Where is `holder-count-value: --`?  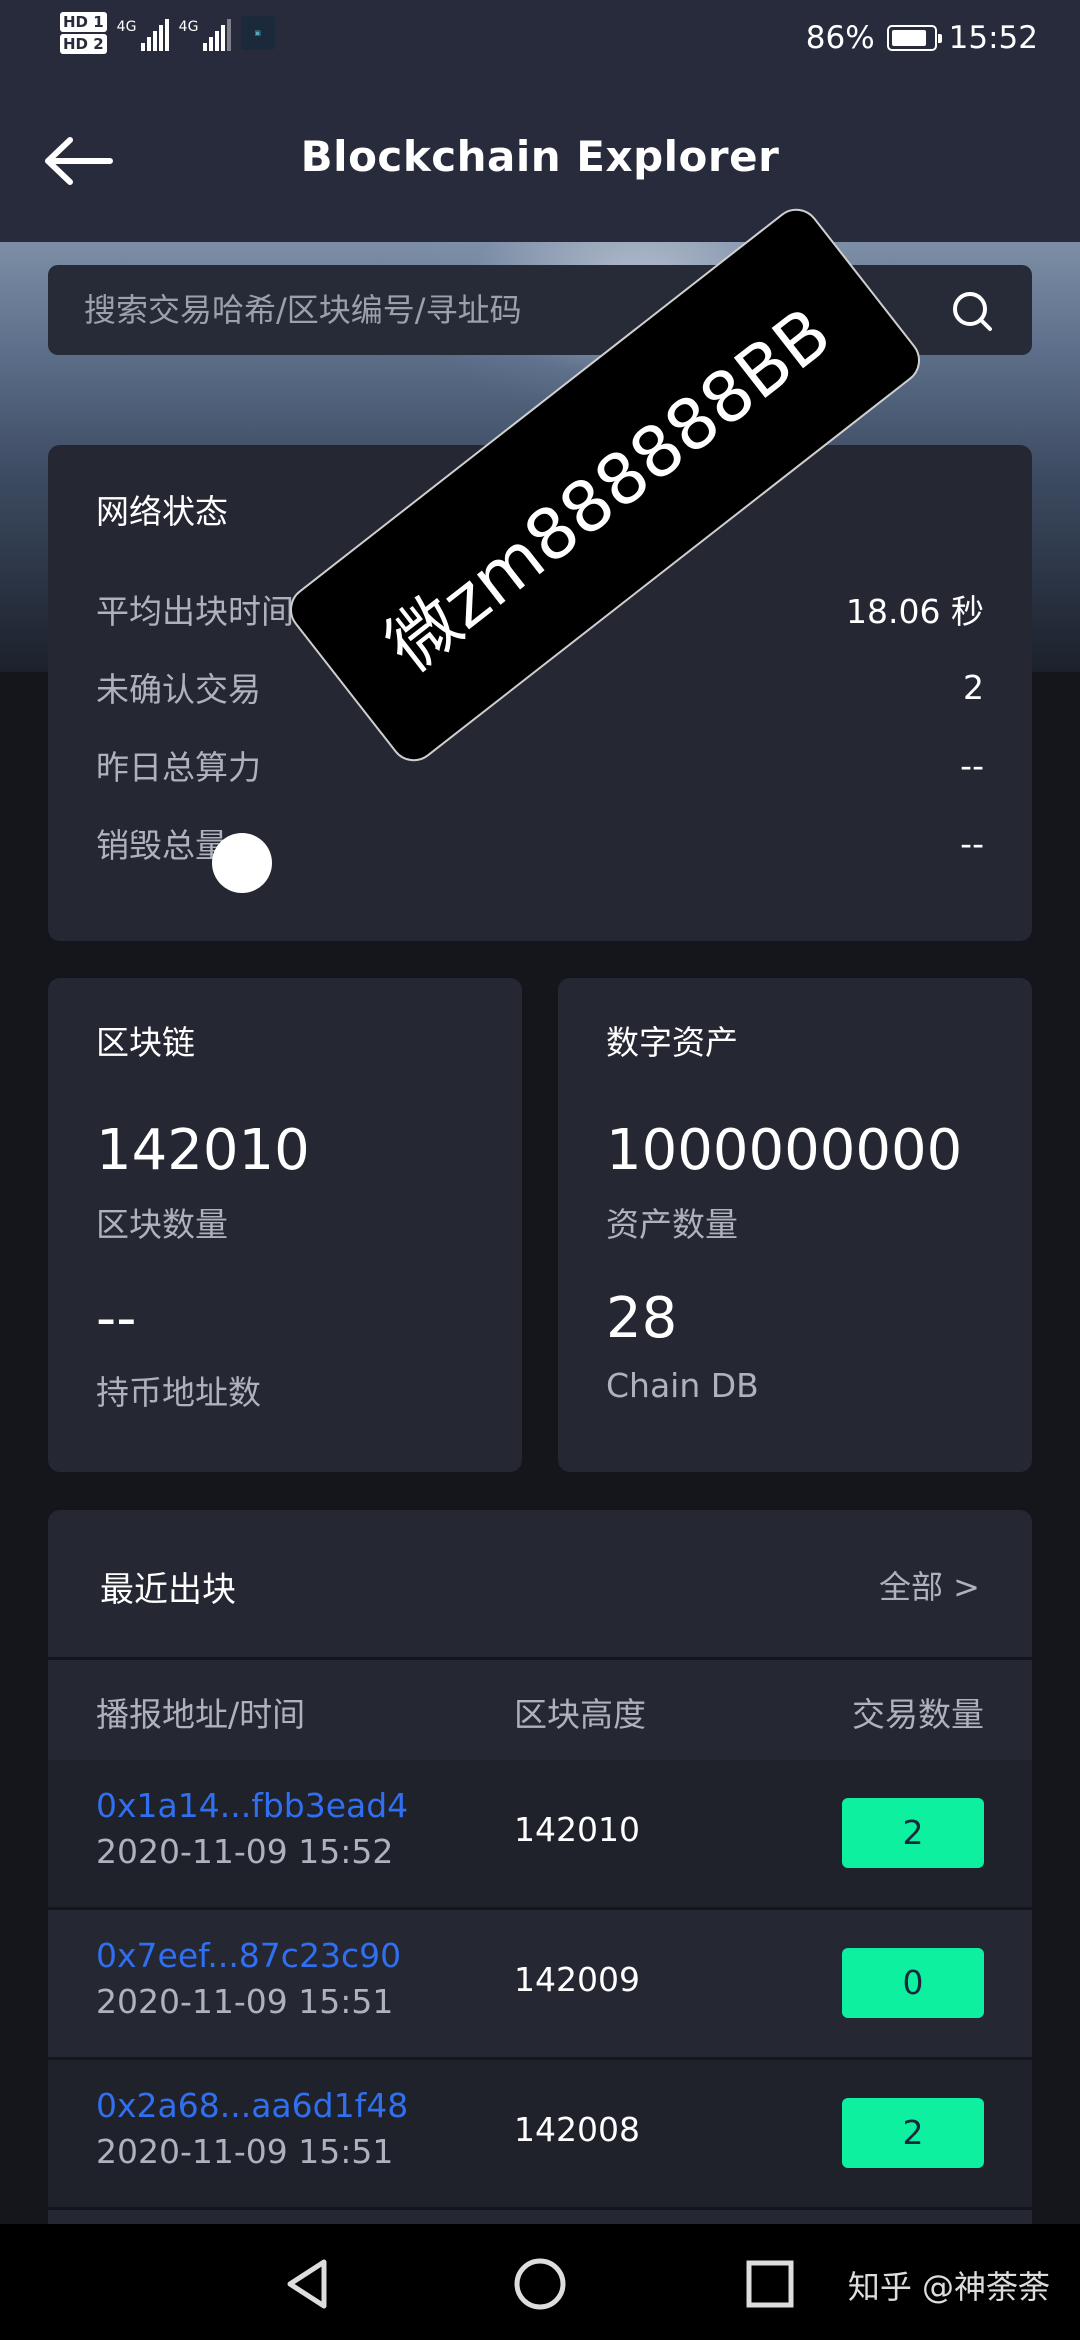 holder-count-value: -- is located at coordinates (116, 1318).